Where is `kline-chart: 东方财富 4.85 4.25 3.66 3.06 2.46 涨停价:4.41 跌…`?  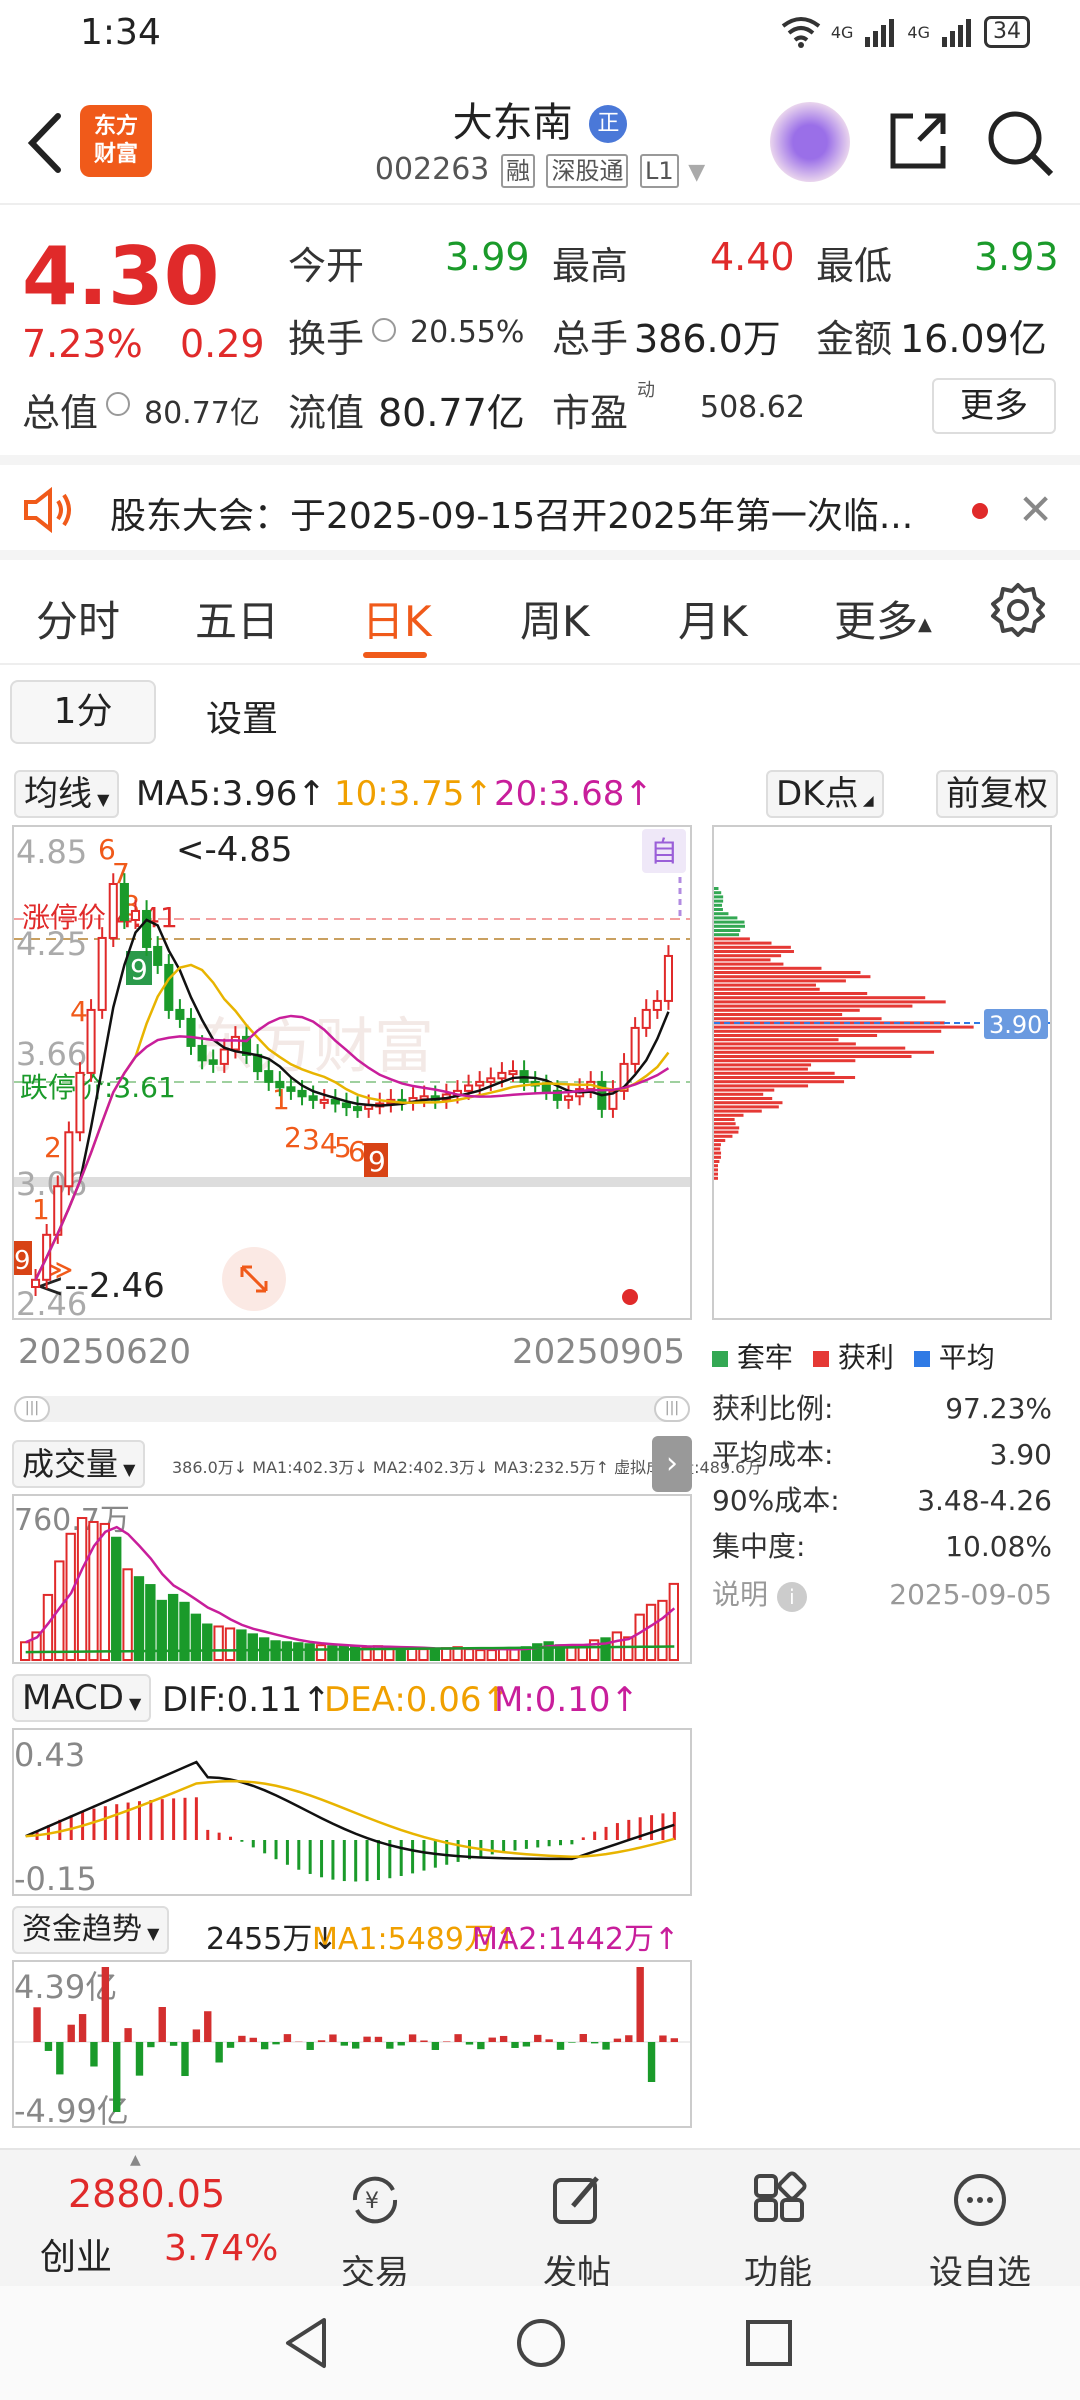 kline-chart: 东方财富 4.85 4.25 3.66 3.06 2.46 涨停价:4.41 跌… is located at coordinates (352, 1074).